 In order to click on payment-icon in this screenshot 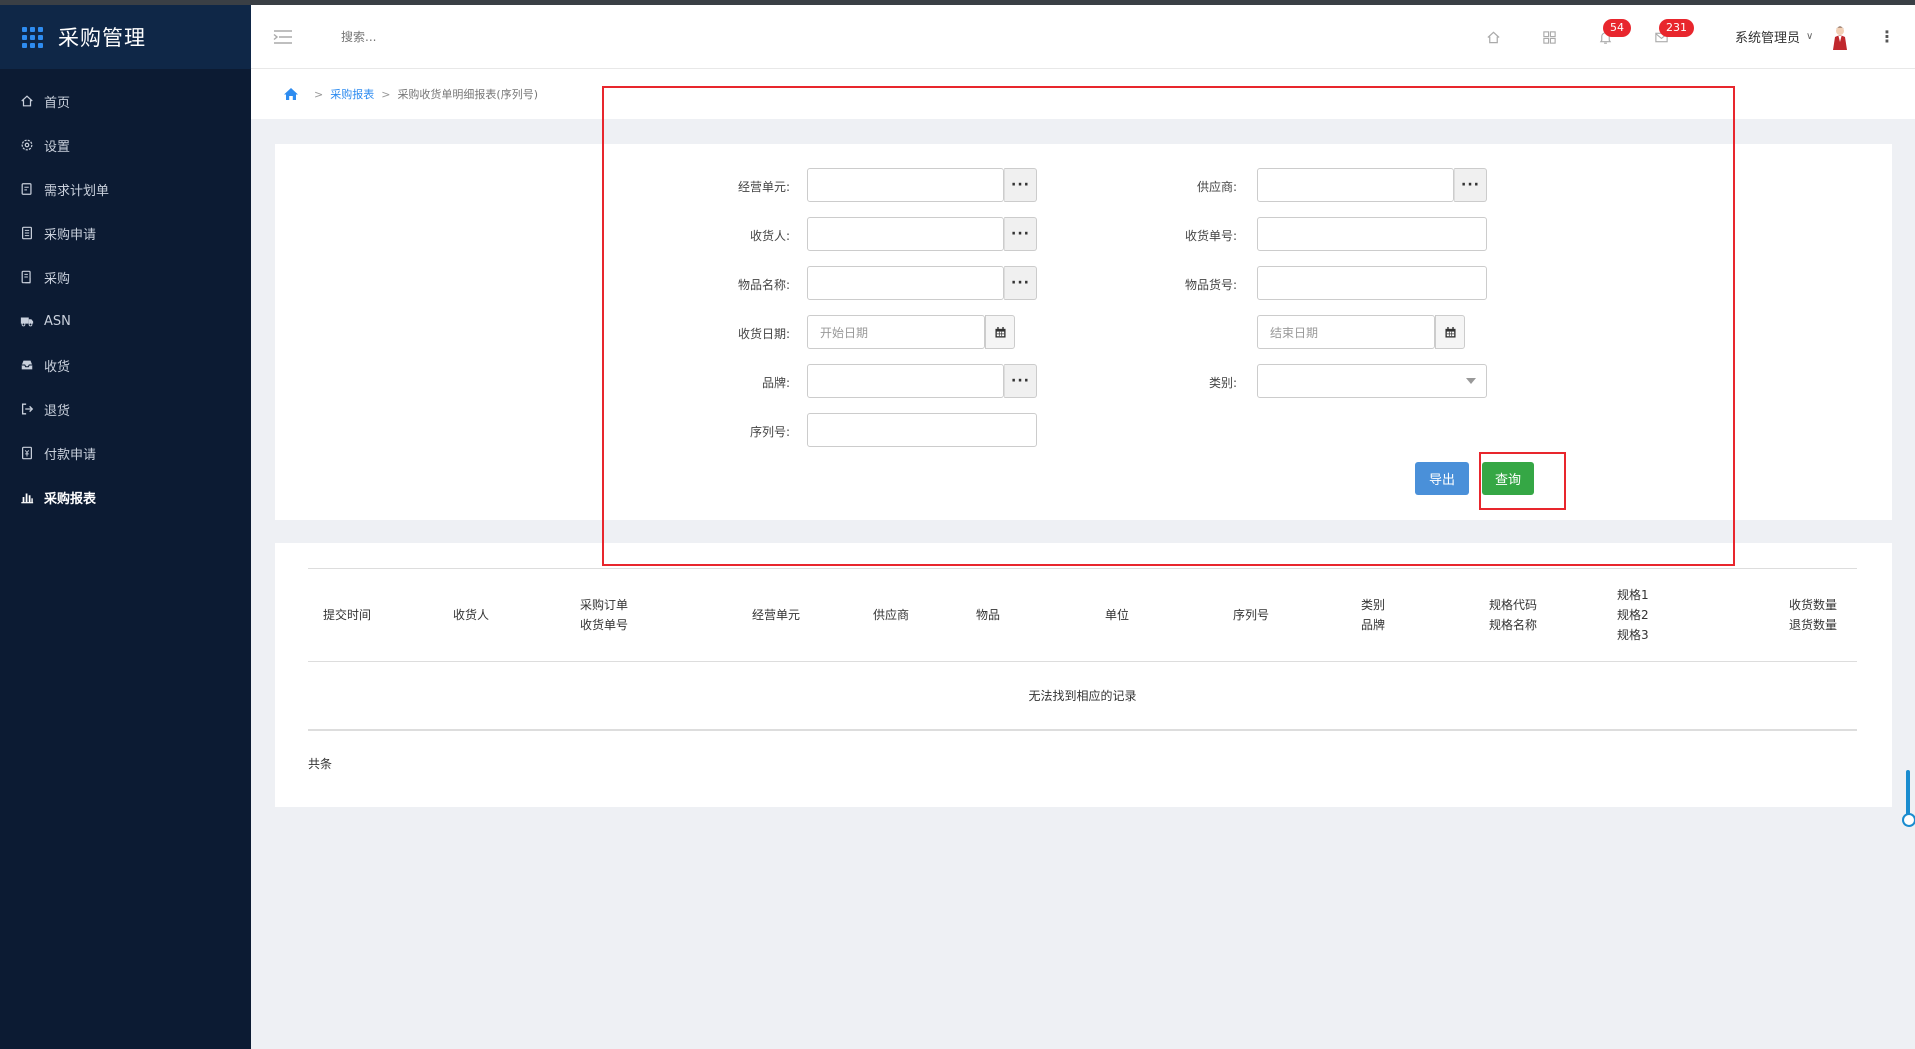, I will do `click(26, 453)`.